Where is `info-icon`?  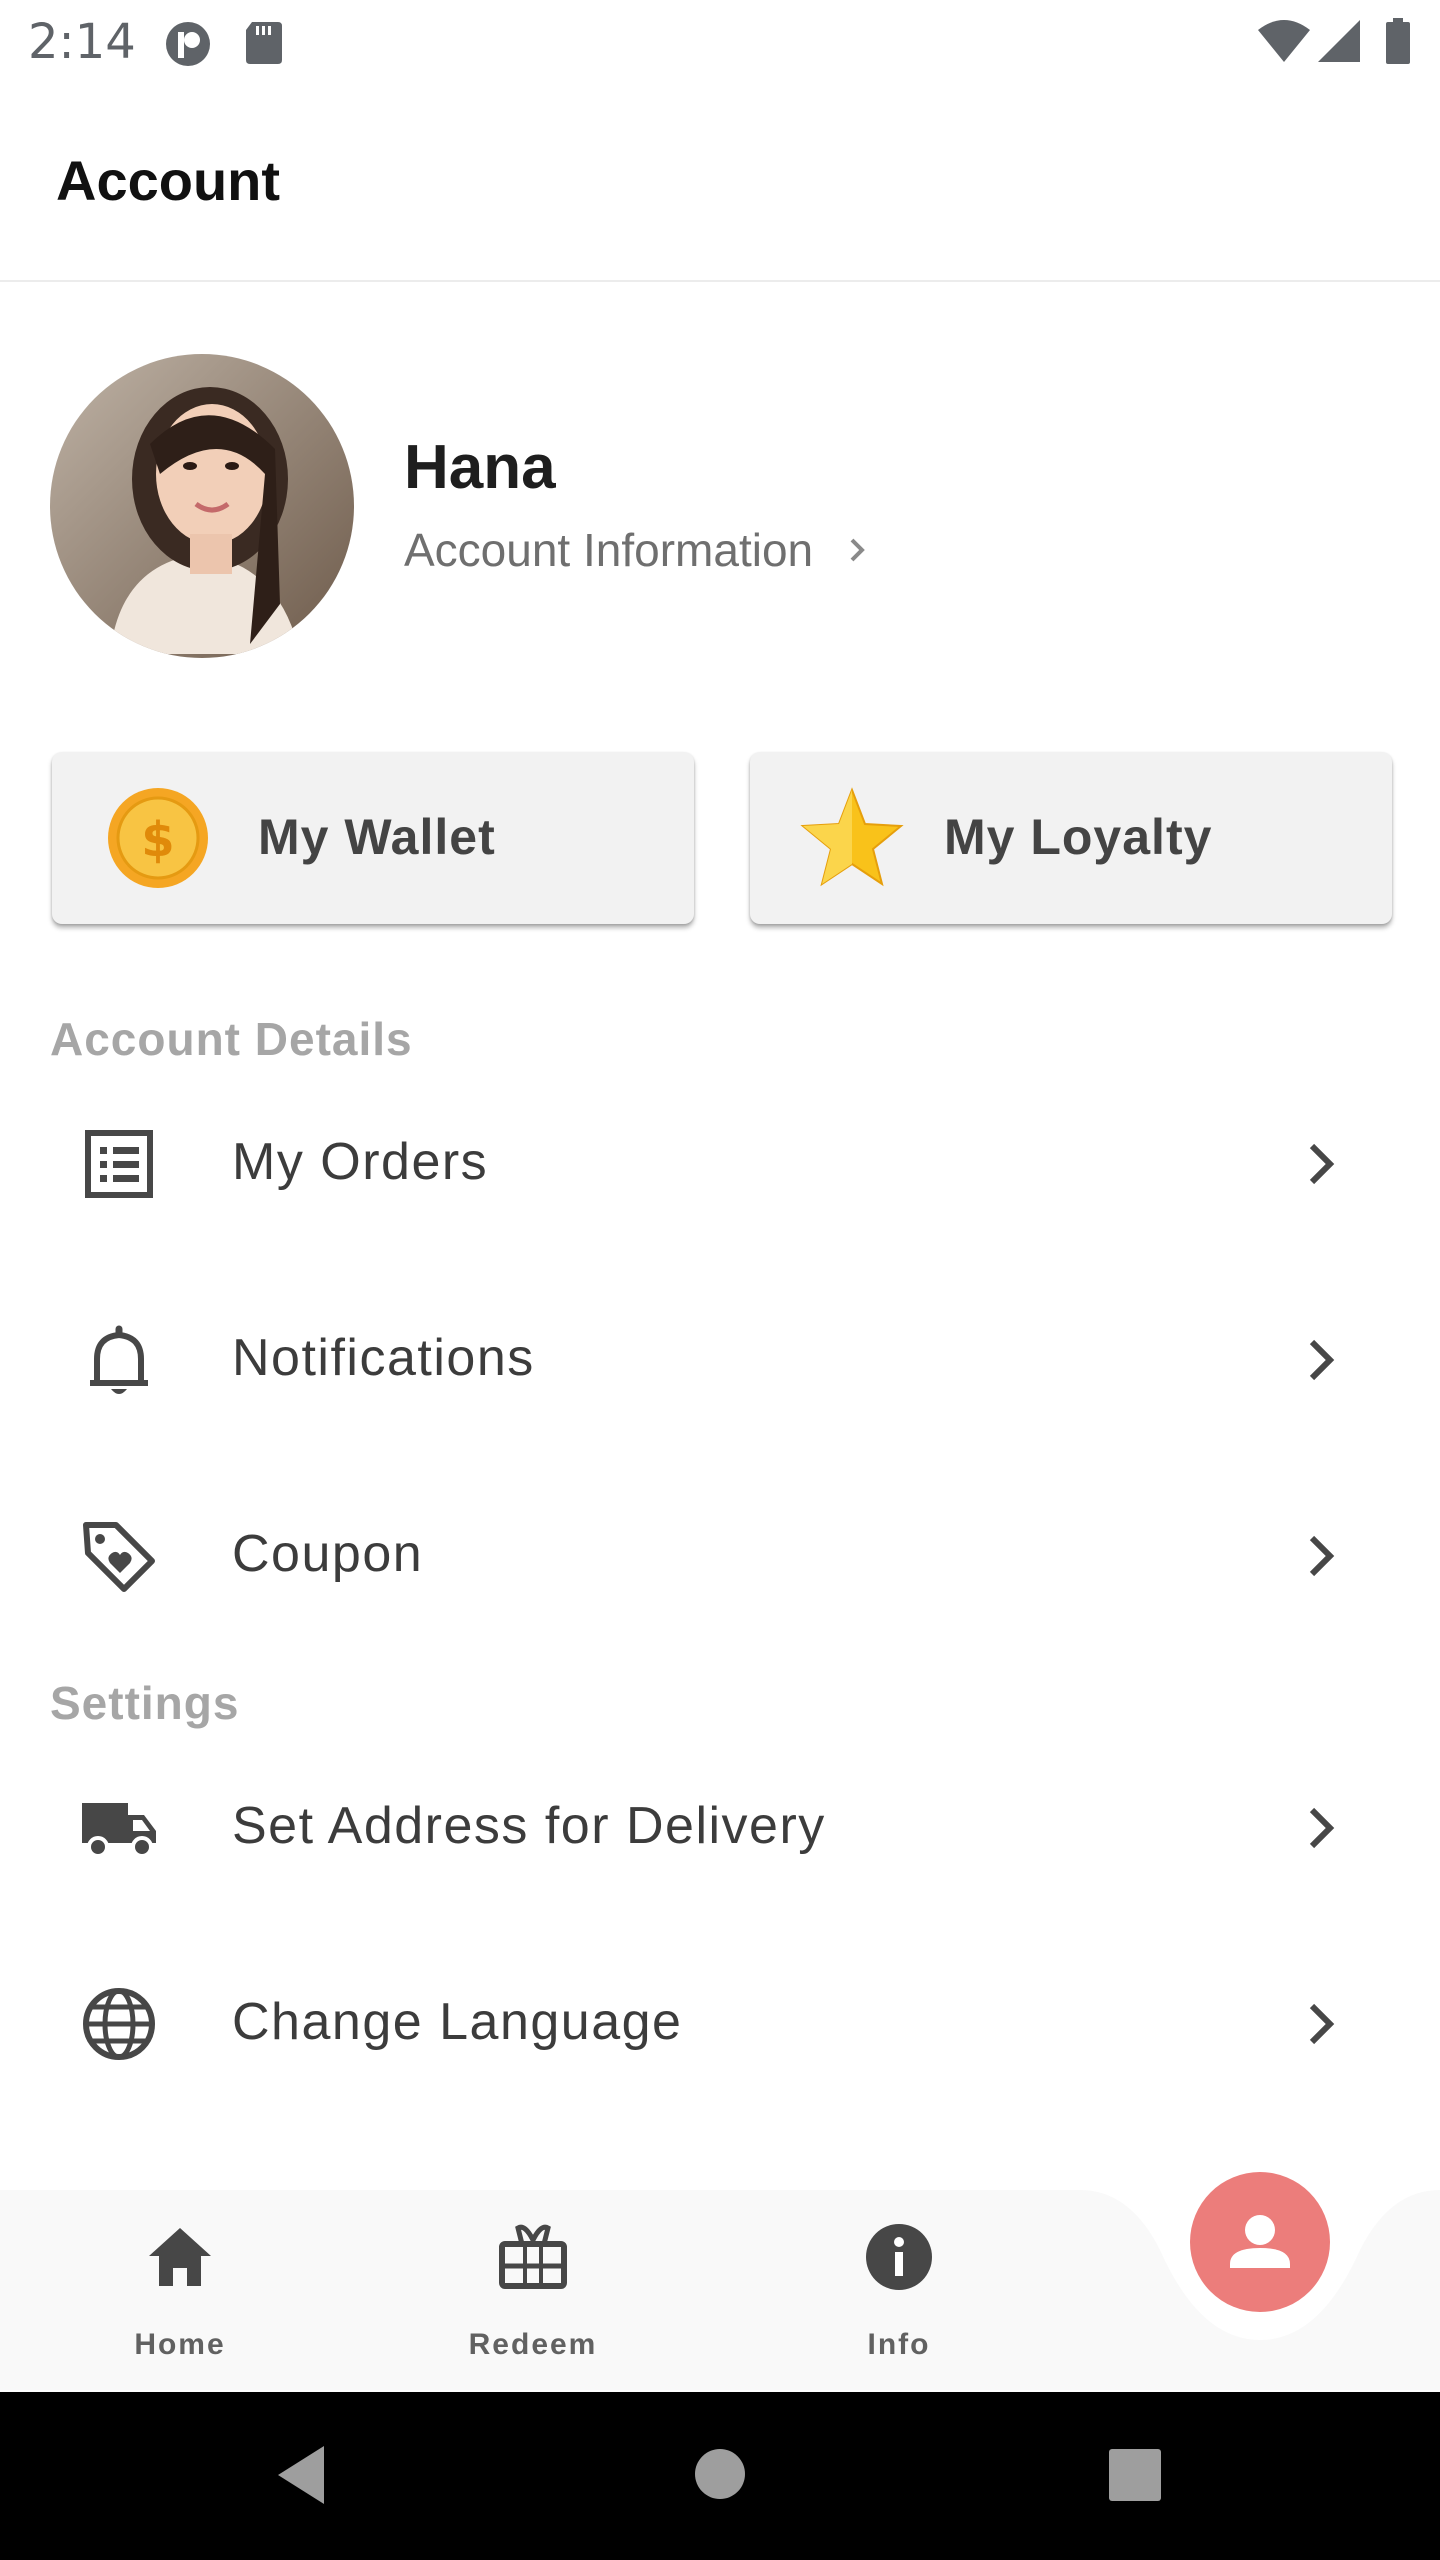 info-icon is located at coordinates (899, 2257).